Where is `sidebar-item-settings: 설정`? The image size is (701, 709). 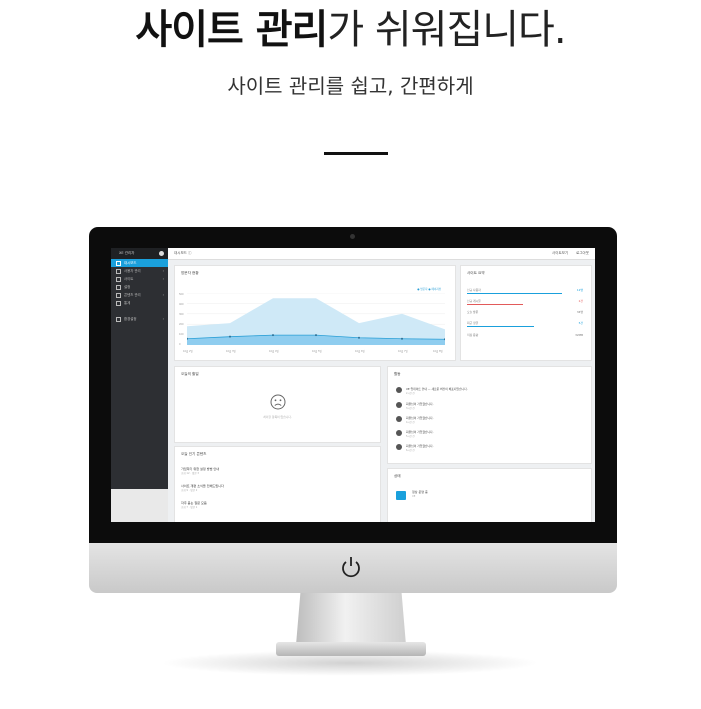 sidebar-item-settings: 설정 is located at coordinates (139, 287).